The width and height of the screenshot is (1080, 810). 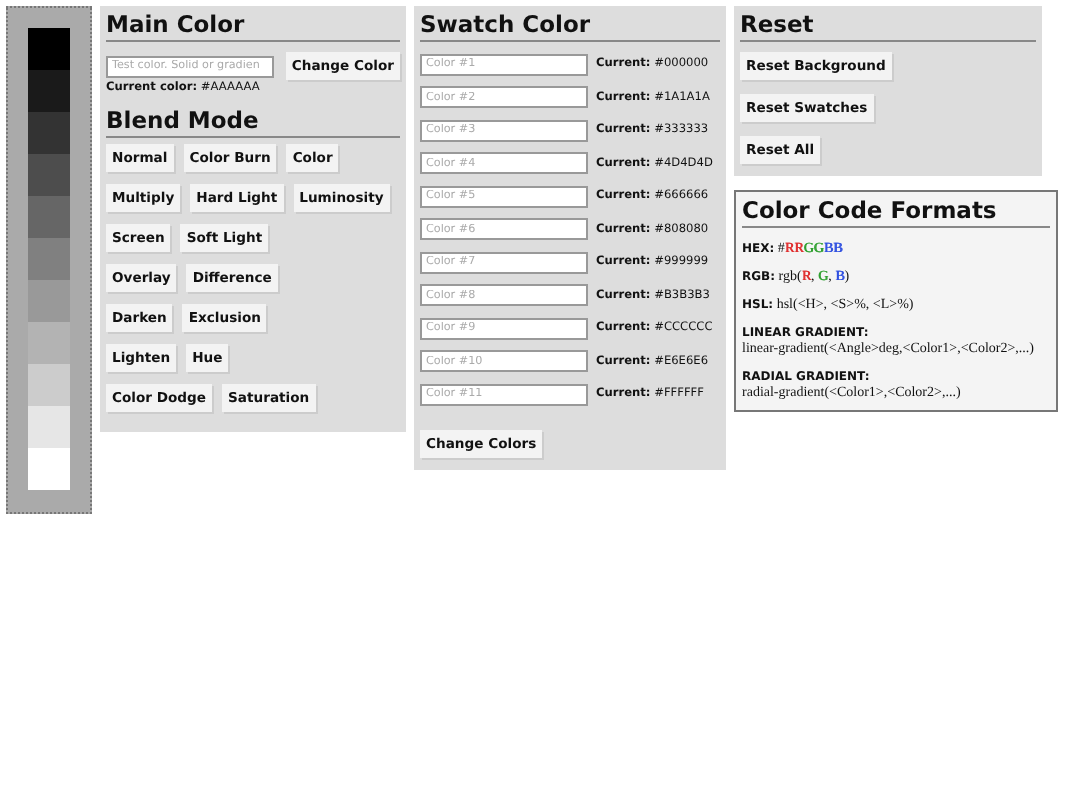 I want to click on panel-heading: Main Color, so click(x=253, y=26).